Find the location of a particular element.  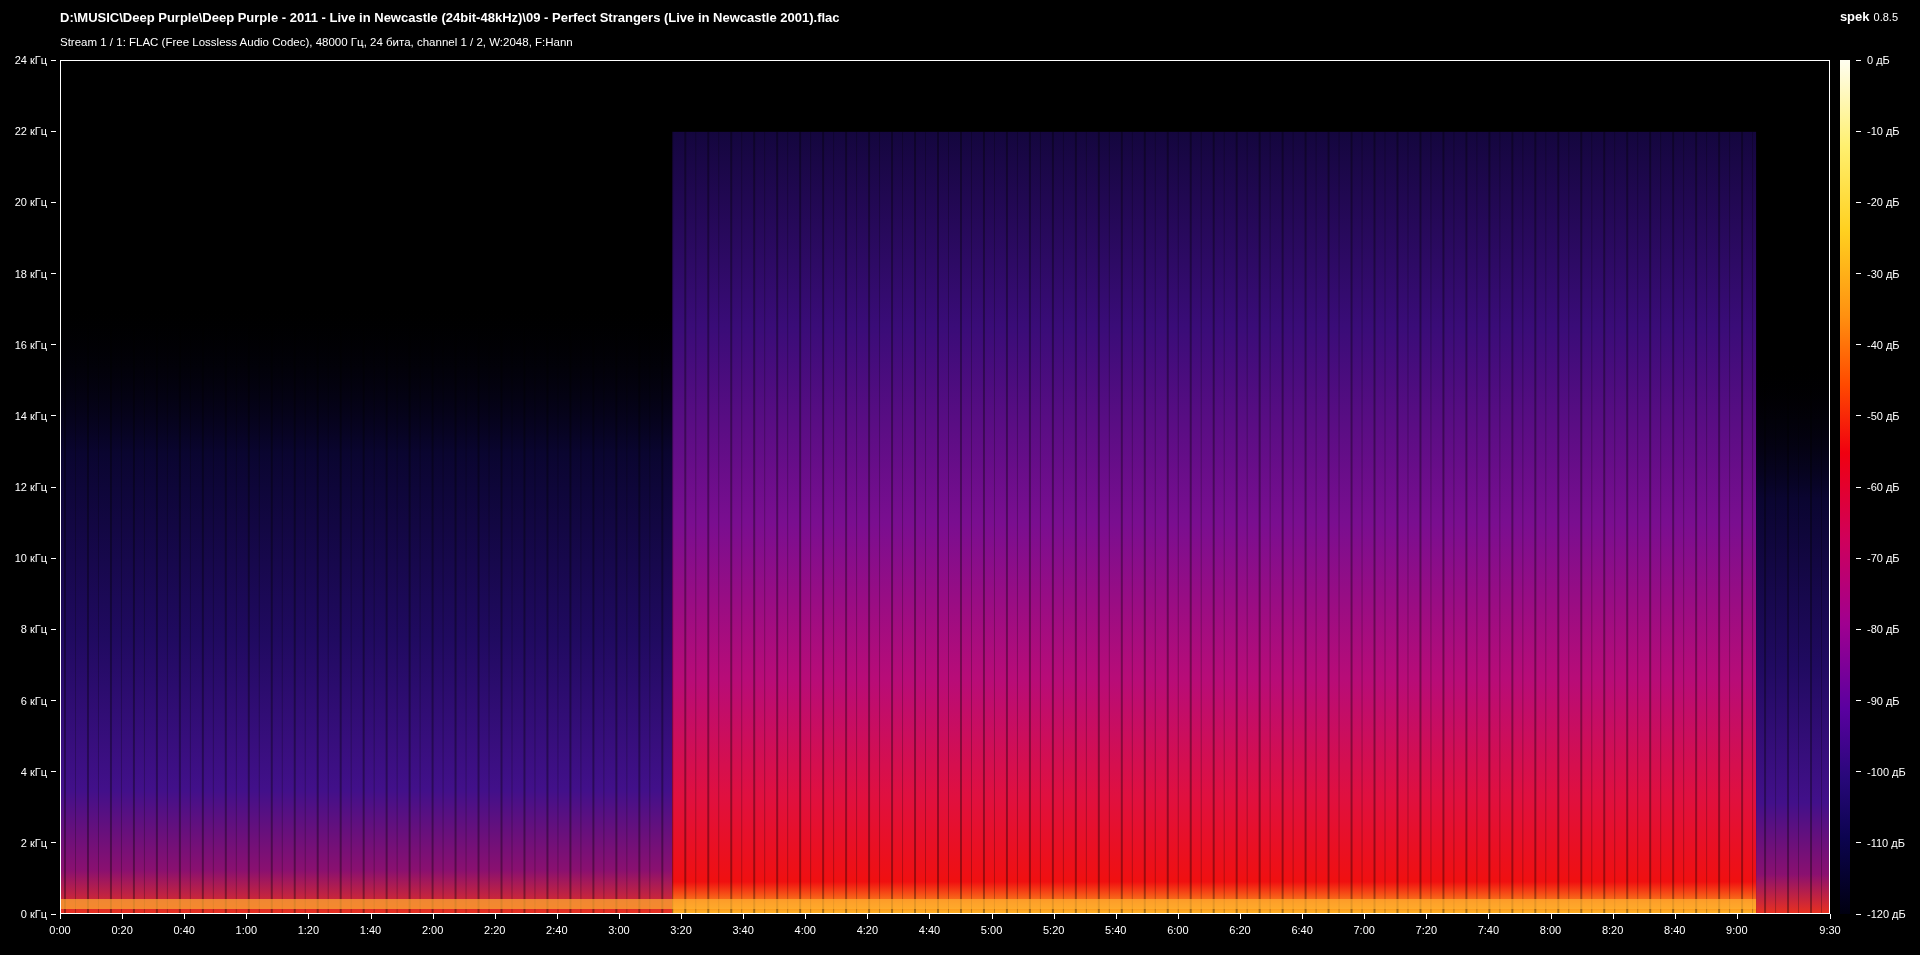

time-axis-label: 9:00 is located at coordinates (1737, 930).